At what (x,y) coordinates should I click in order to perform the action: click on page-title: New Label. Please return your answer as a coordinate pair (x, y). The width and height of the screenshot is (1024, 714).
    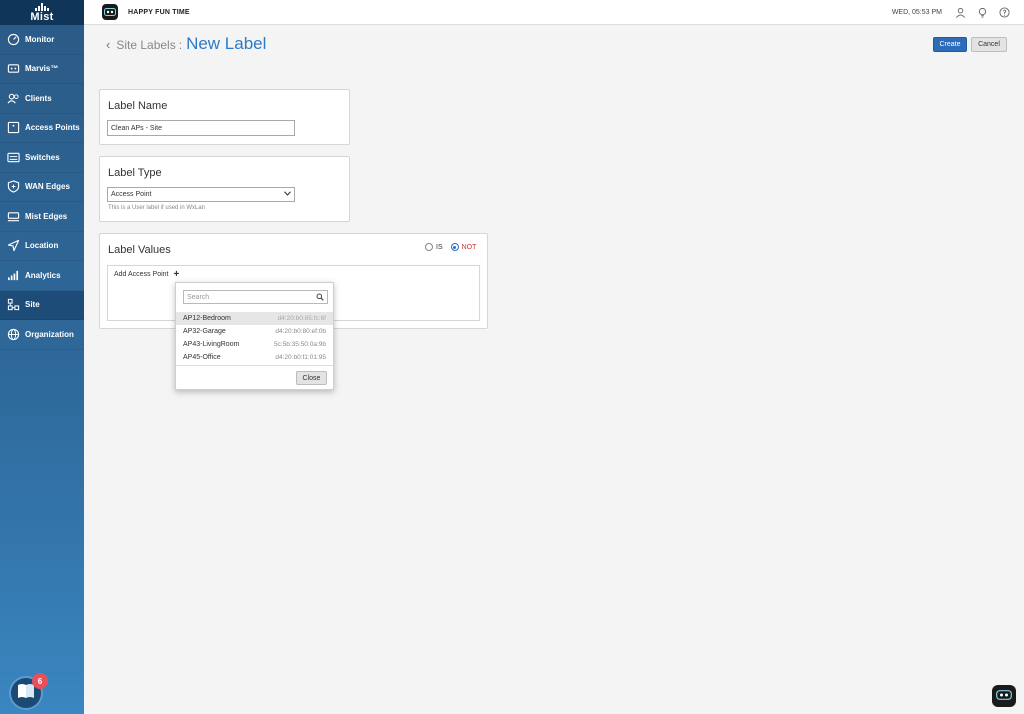
    Looking at the image, I should click on (226, 43).